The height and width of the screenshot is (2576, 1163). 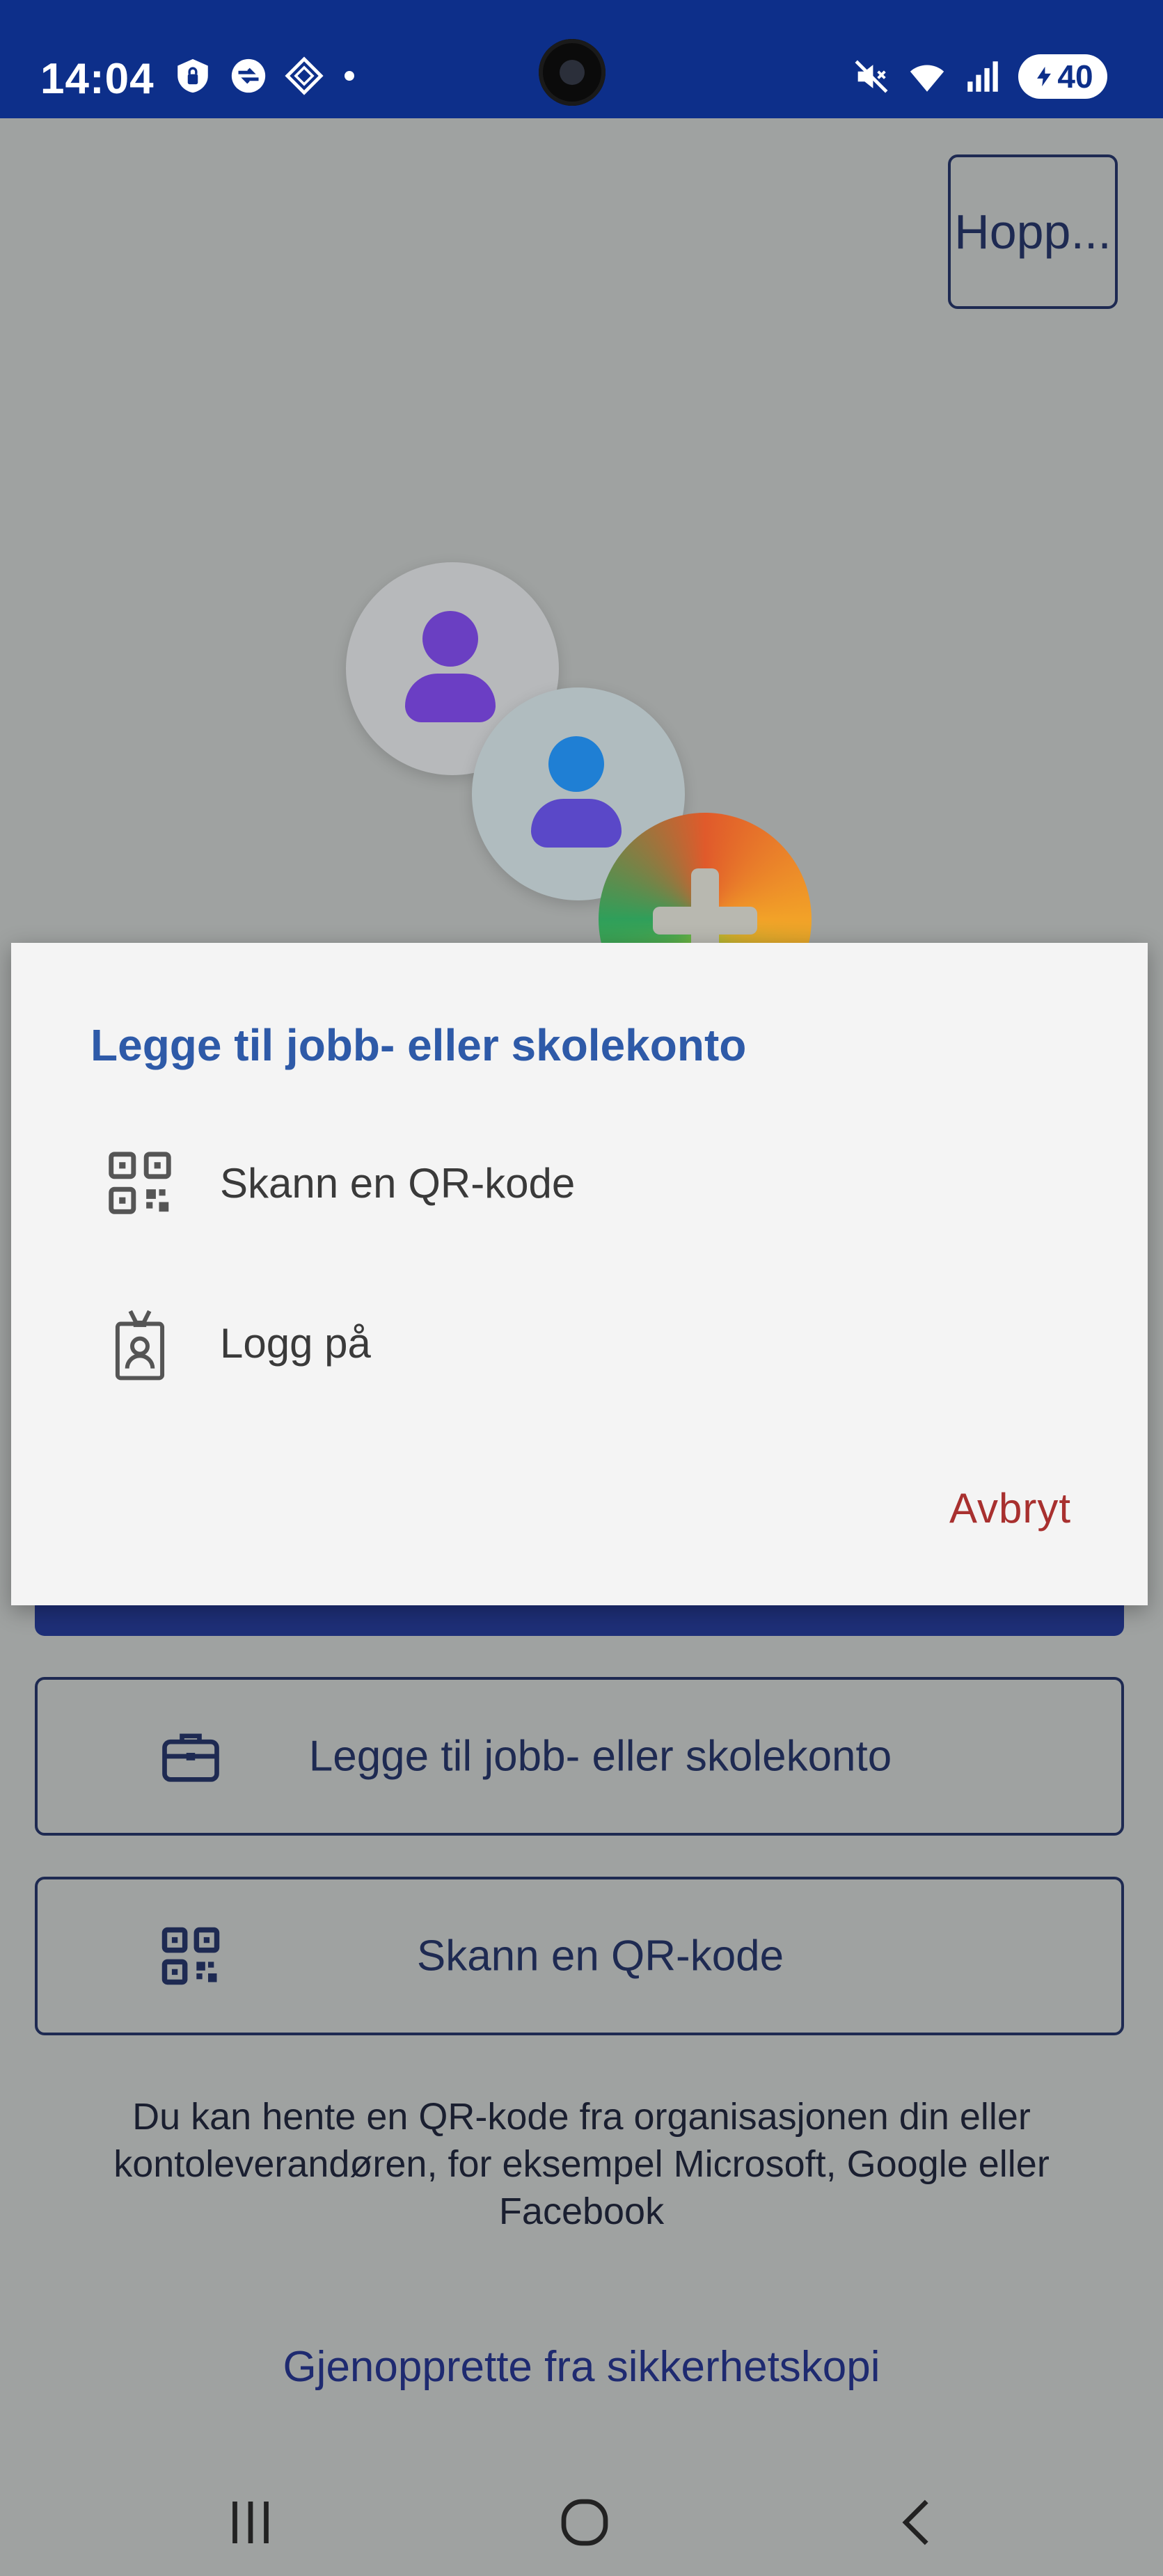 I want to click on status-icons-left, so click(x=266, y=76).